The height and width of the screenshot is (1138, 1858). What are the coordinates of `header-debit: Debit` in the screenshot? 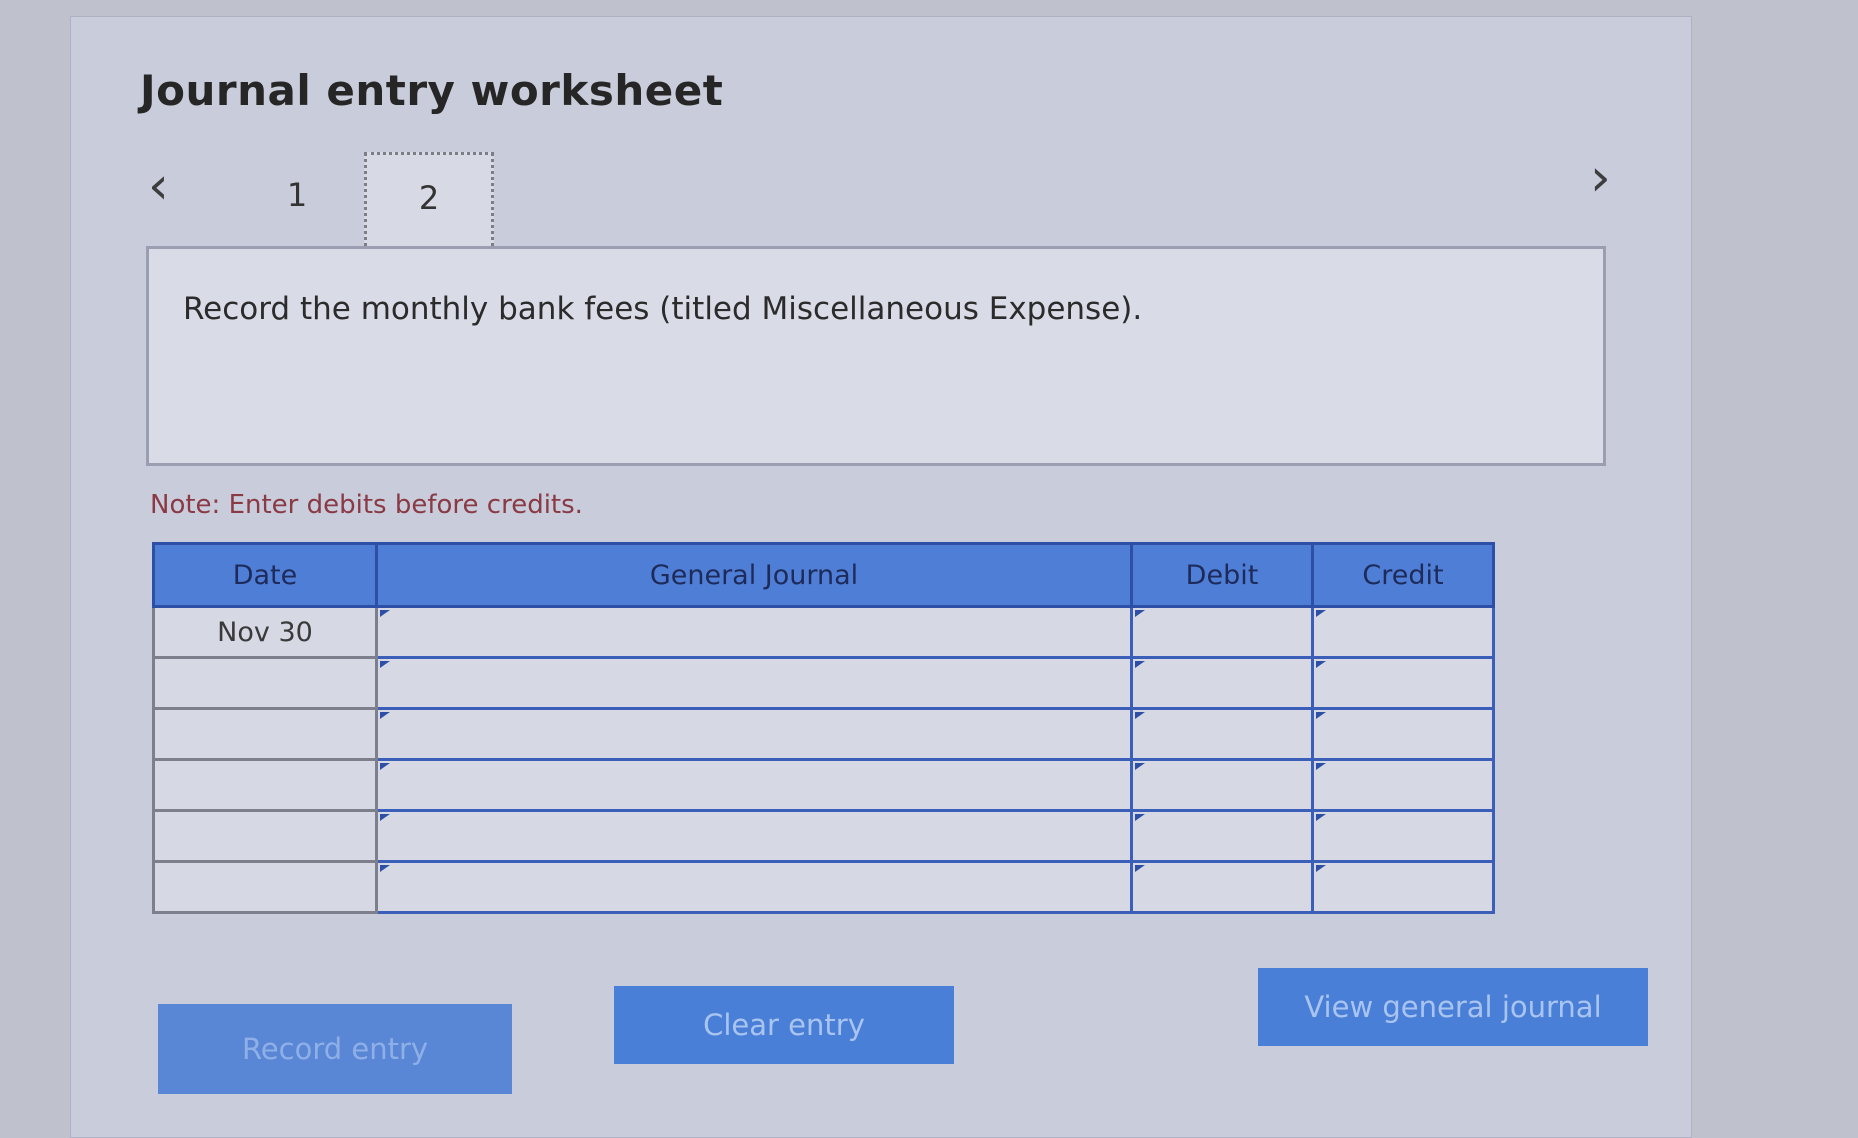 It's located at (1222, 575).